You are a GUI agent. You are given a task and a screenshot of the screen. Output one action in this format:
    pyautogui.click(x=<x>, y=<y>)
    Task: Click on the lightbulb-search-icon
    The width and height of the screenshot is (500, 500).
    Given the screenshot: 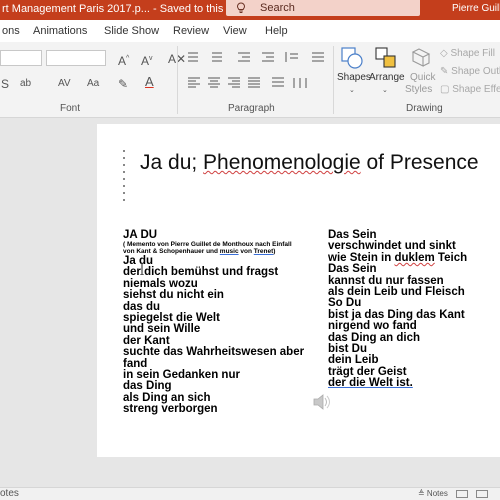 What is the action you would take?
    pyautogui.click(x=241, y=7)
    